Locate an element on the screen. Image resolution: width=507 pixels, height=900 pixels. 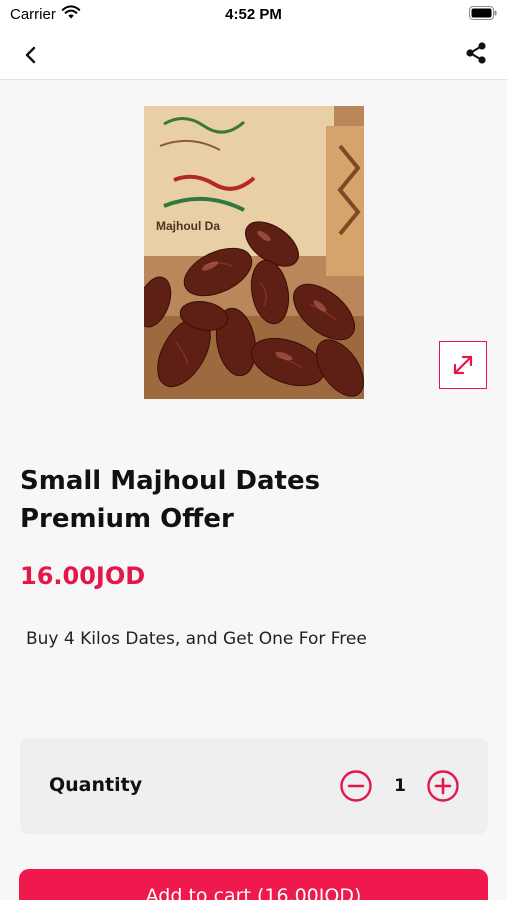
minus-circle-icon is located at coordinates (356, 786).